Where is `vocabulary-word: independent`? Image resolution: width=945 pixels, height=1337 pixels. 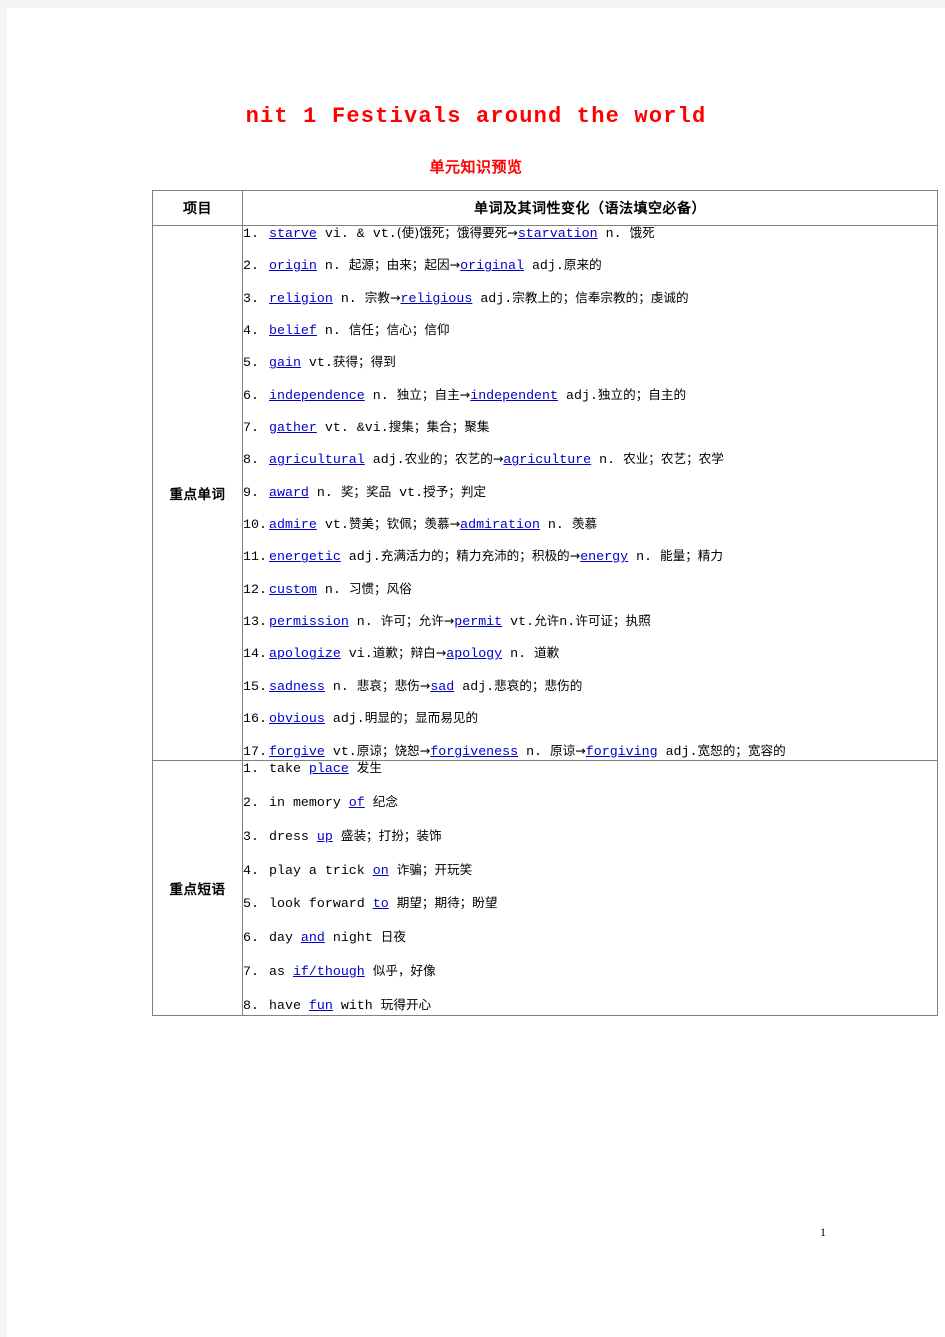
vocabulary-word: independent is located at coordinates (514, 395).